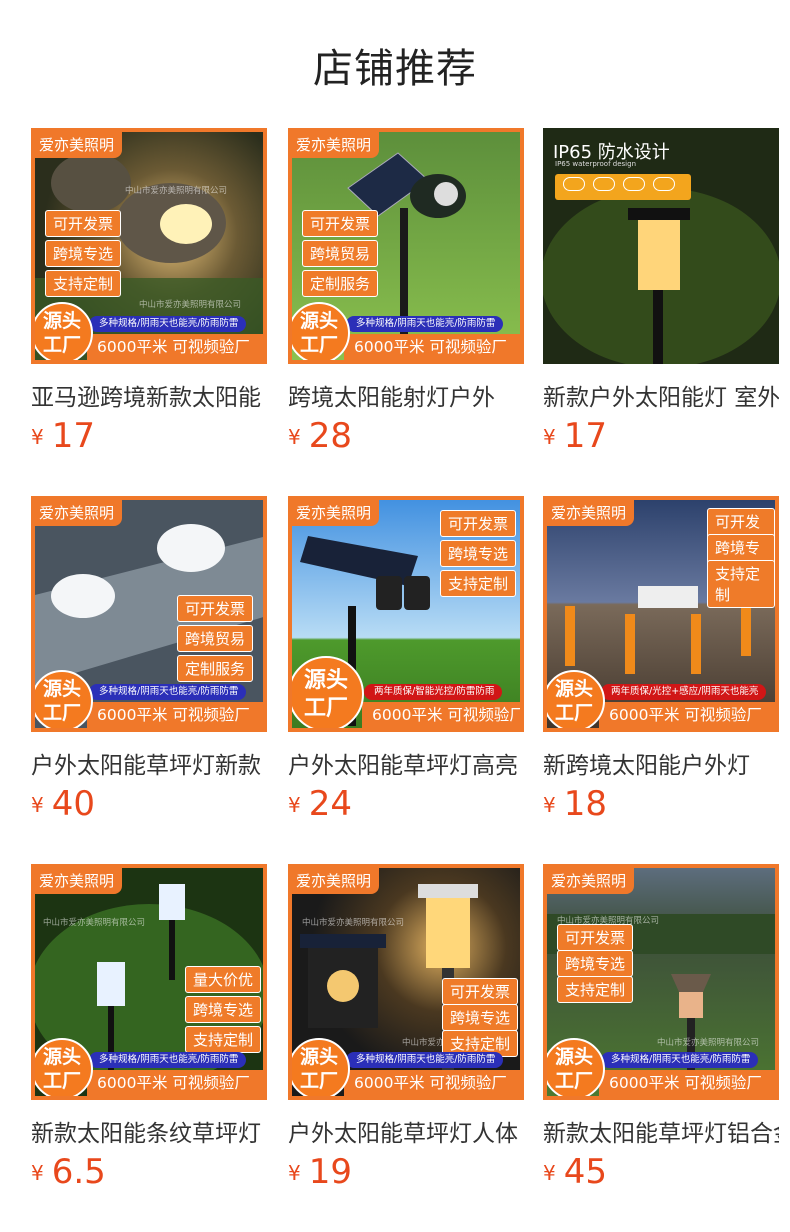 The image size is (790, 1232). I want to click on product-image: IP65 防水设计 IP65 waterproof design, so click(661, 246).